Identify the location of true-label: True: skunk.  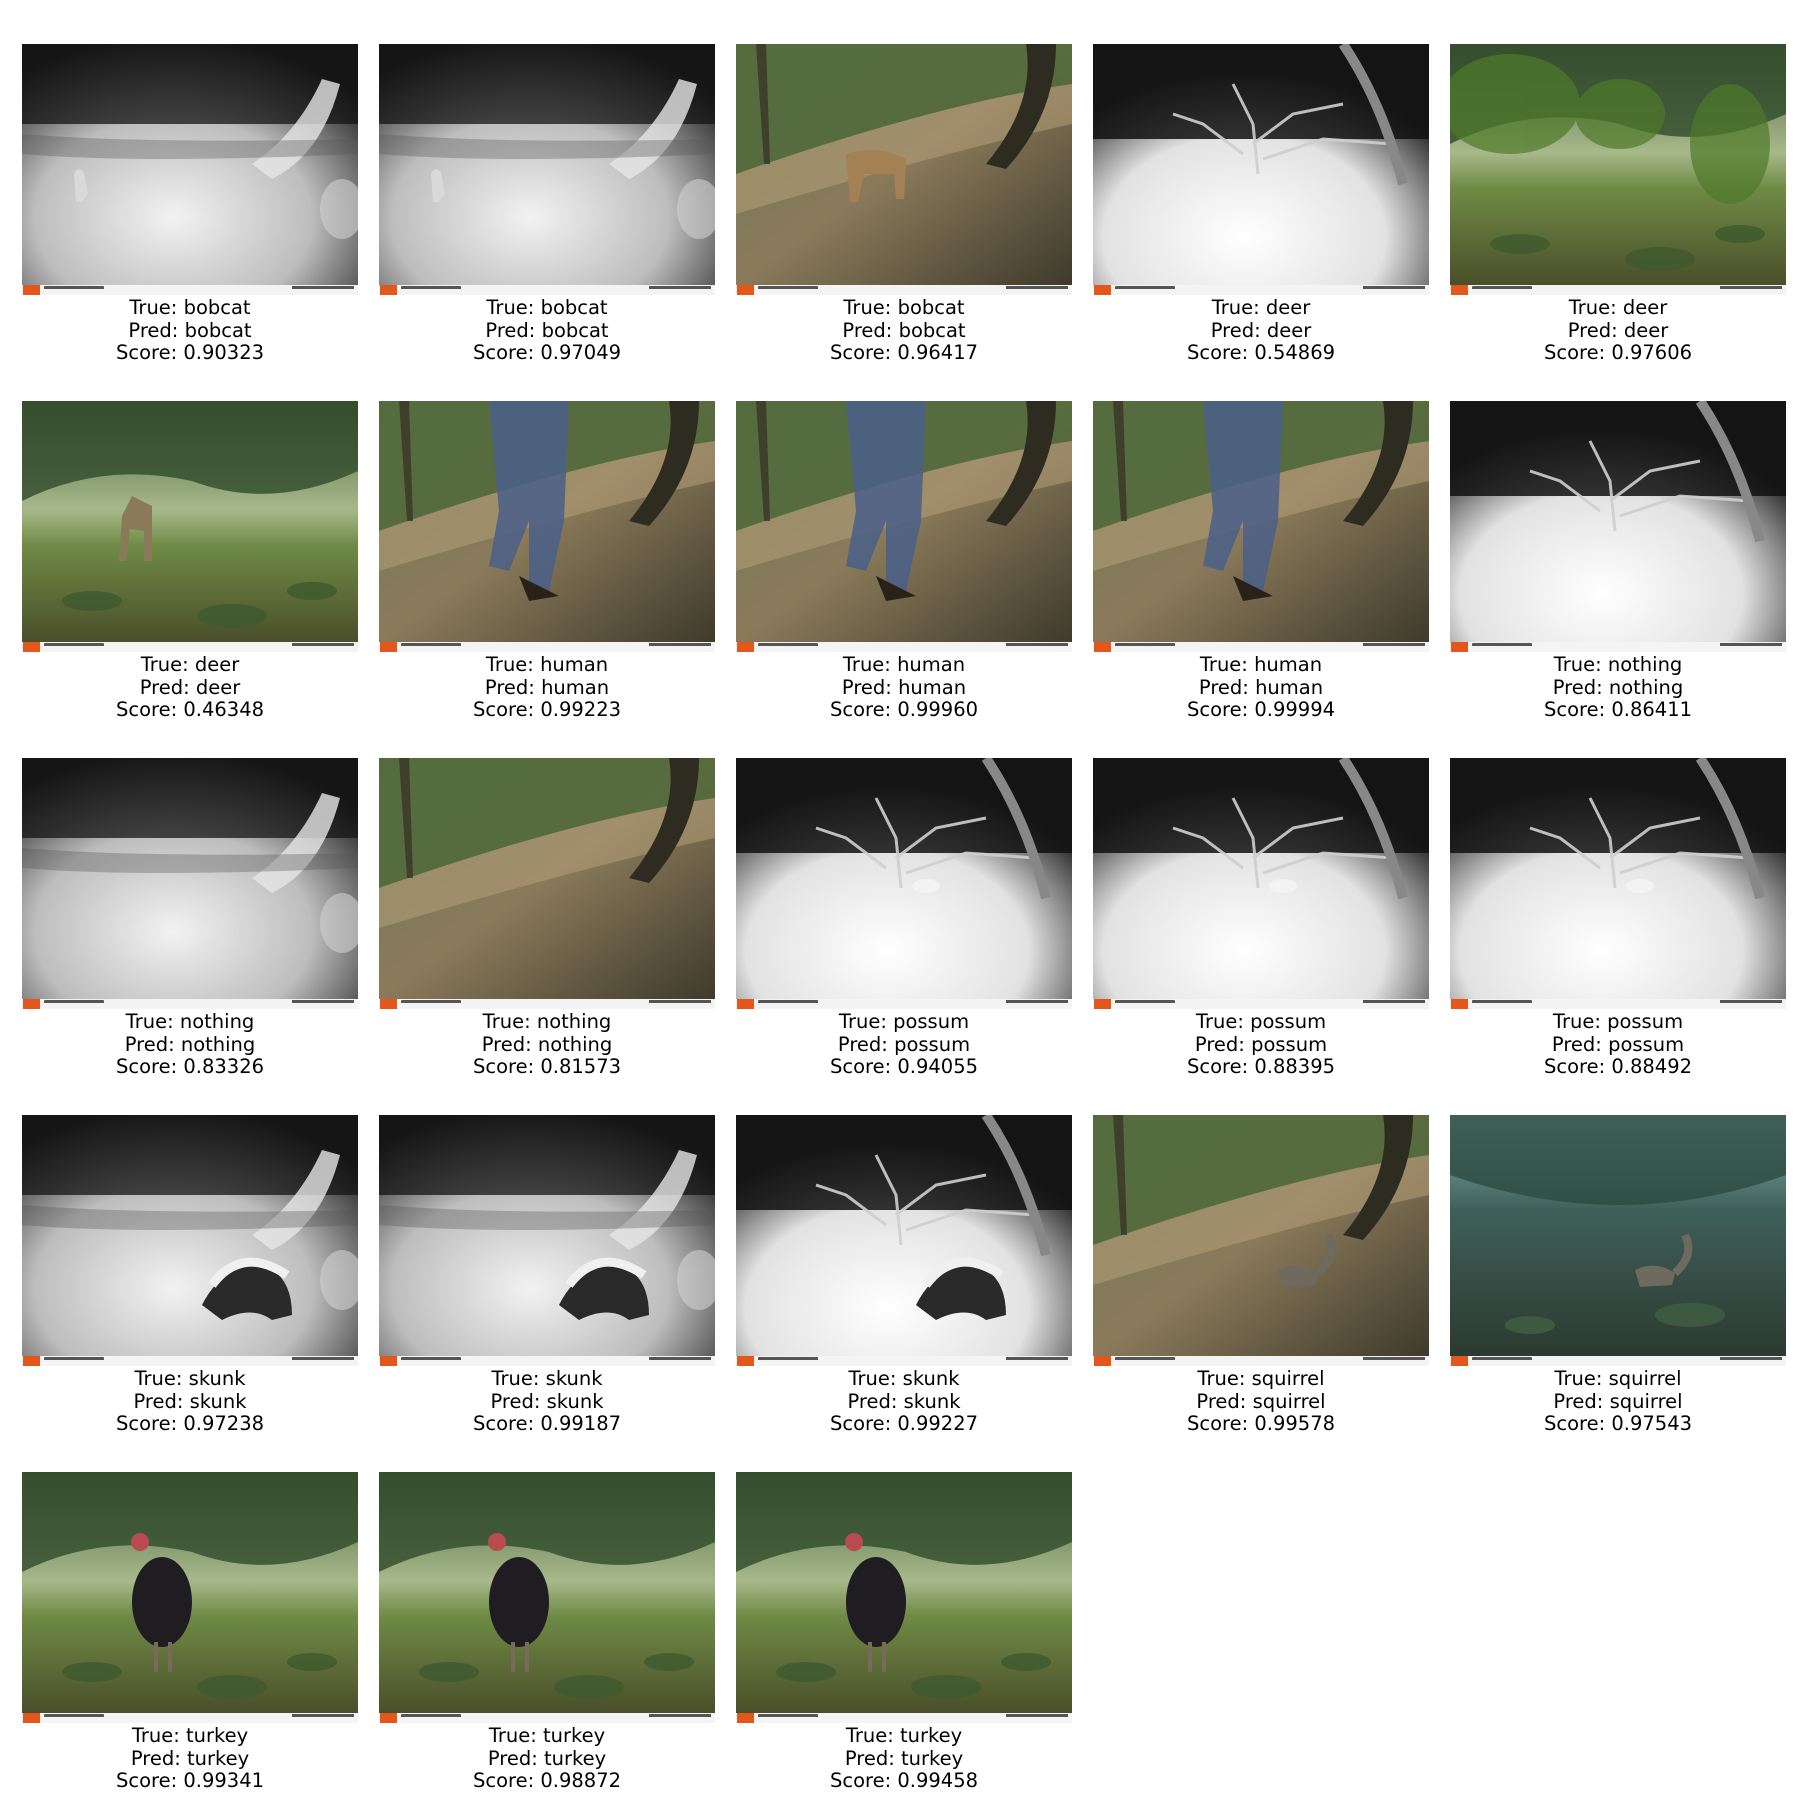
(547, 1379).